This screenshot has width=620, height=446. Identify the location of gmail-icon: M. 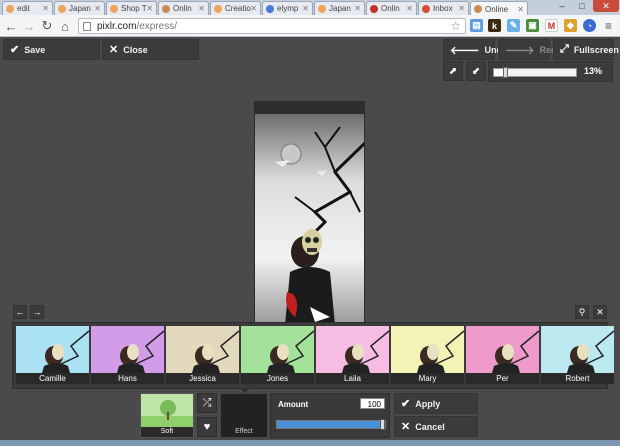
(551, 25).